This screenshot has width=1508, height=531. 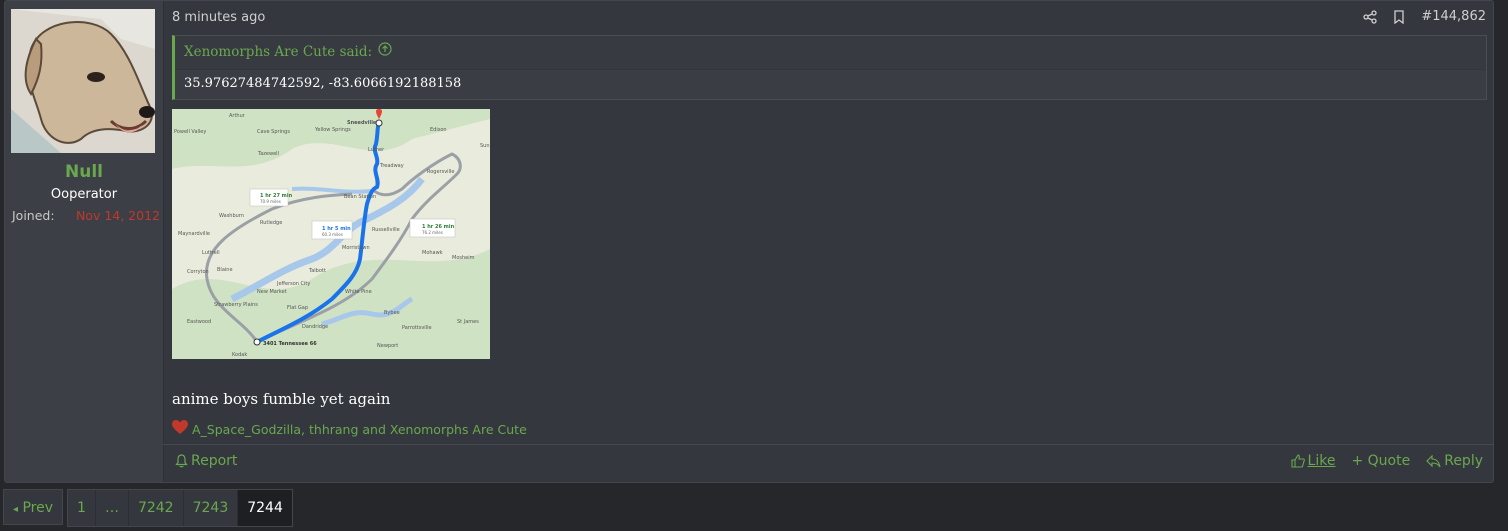 What do you see at coordinates (82, 508) in the screenshot?
I see `page-link-1: 1` at bounding box center [82, 508].